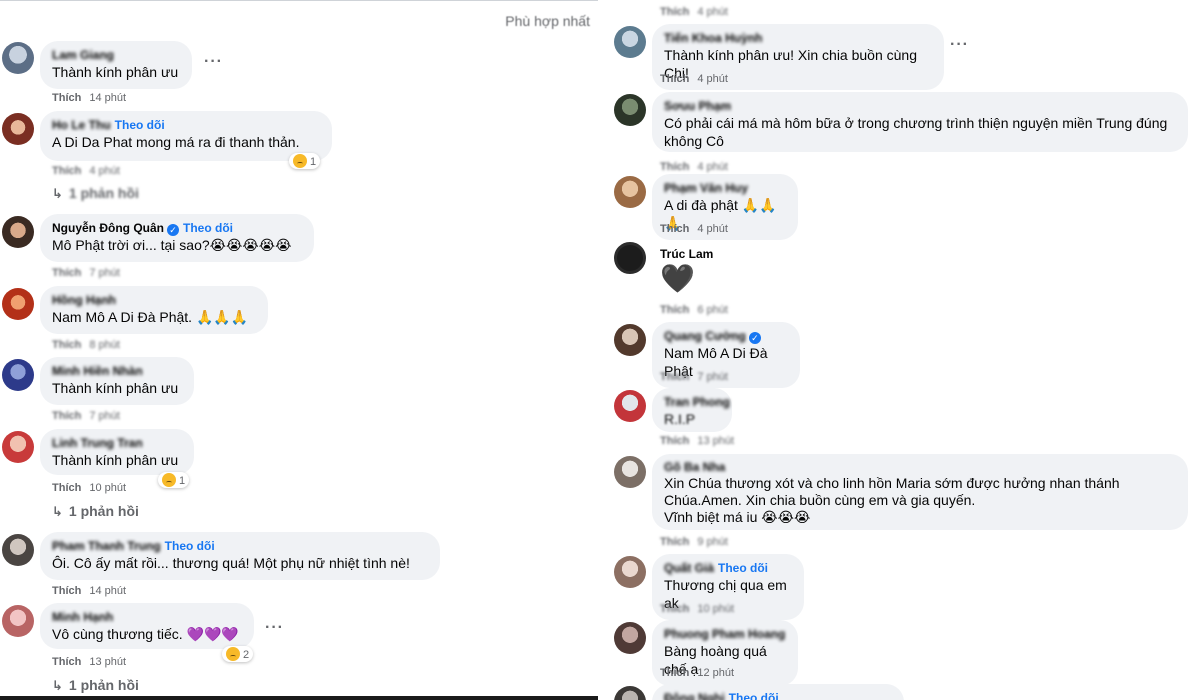 This screenshot has height=700, width=1200. Describe the element at coordinates (97, 371) in the screenshot. I see `author-name: Minh Hiền Nhàn` at that location.